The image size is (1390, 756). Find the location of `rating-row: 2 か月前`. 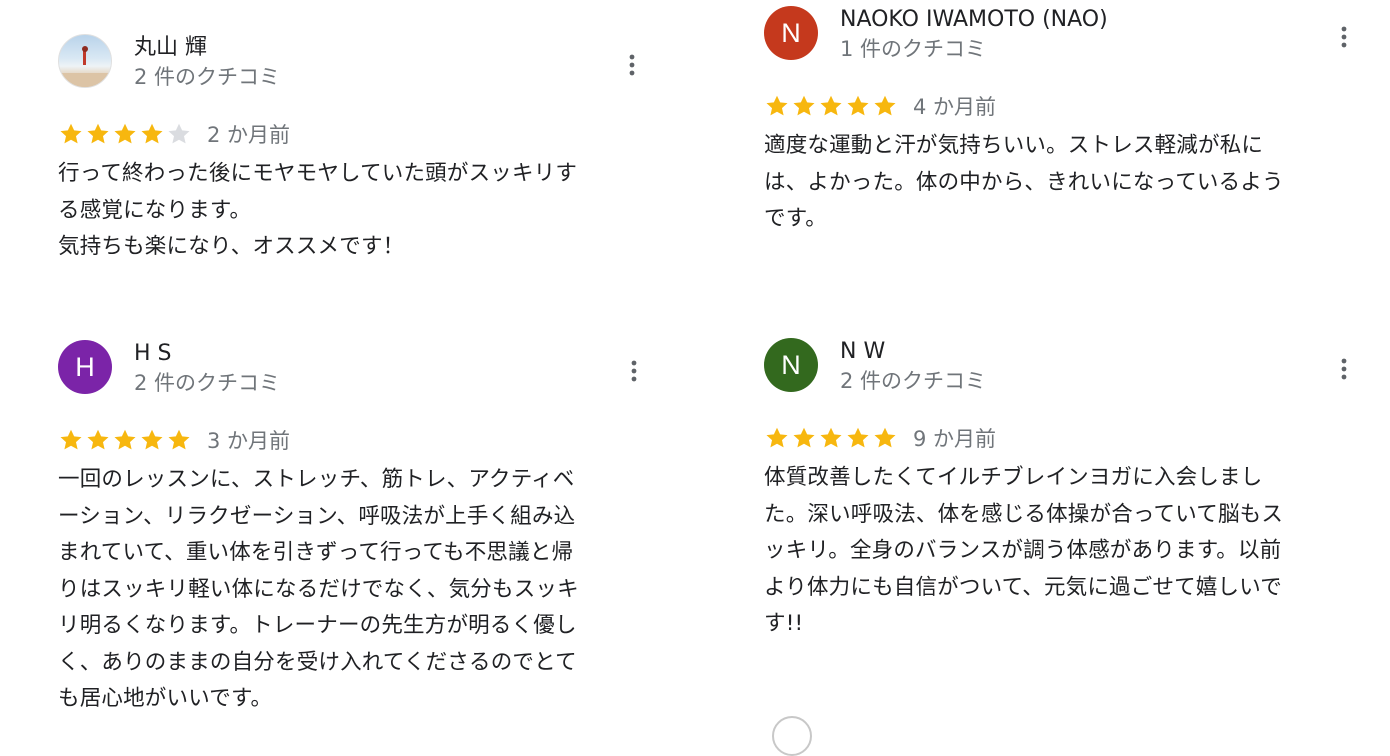

rating-row: 2 か月前 is located at coordinates (353, 134).